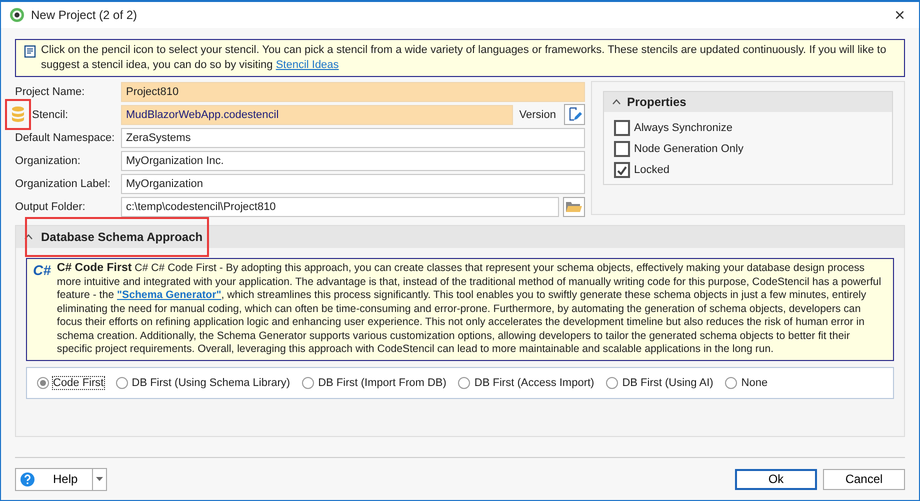 This screenshot has width=920, height=501. Describe the element at coordinates (353, 184) in the screenshot. I see `text-field: MyOrganization` at that location.